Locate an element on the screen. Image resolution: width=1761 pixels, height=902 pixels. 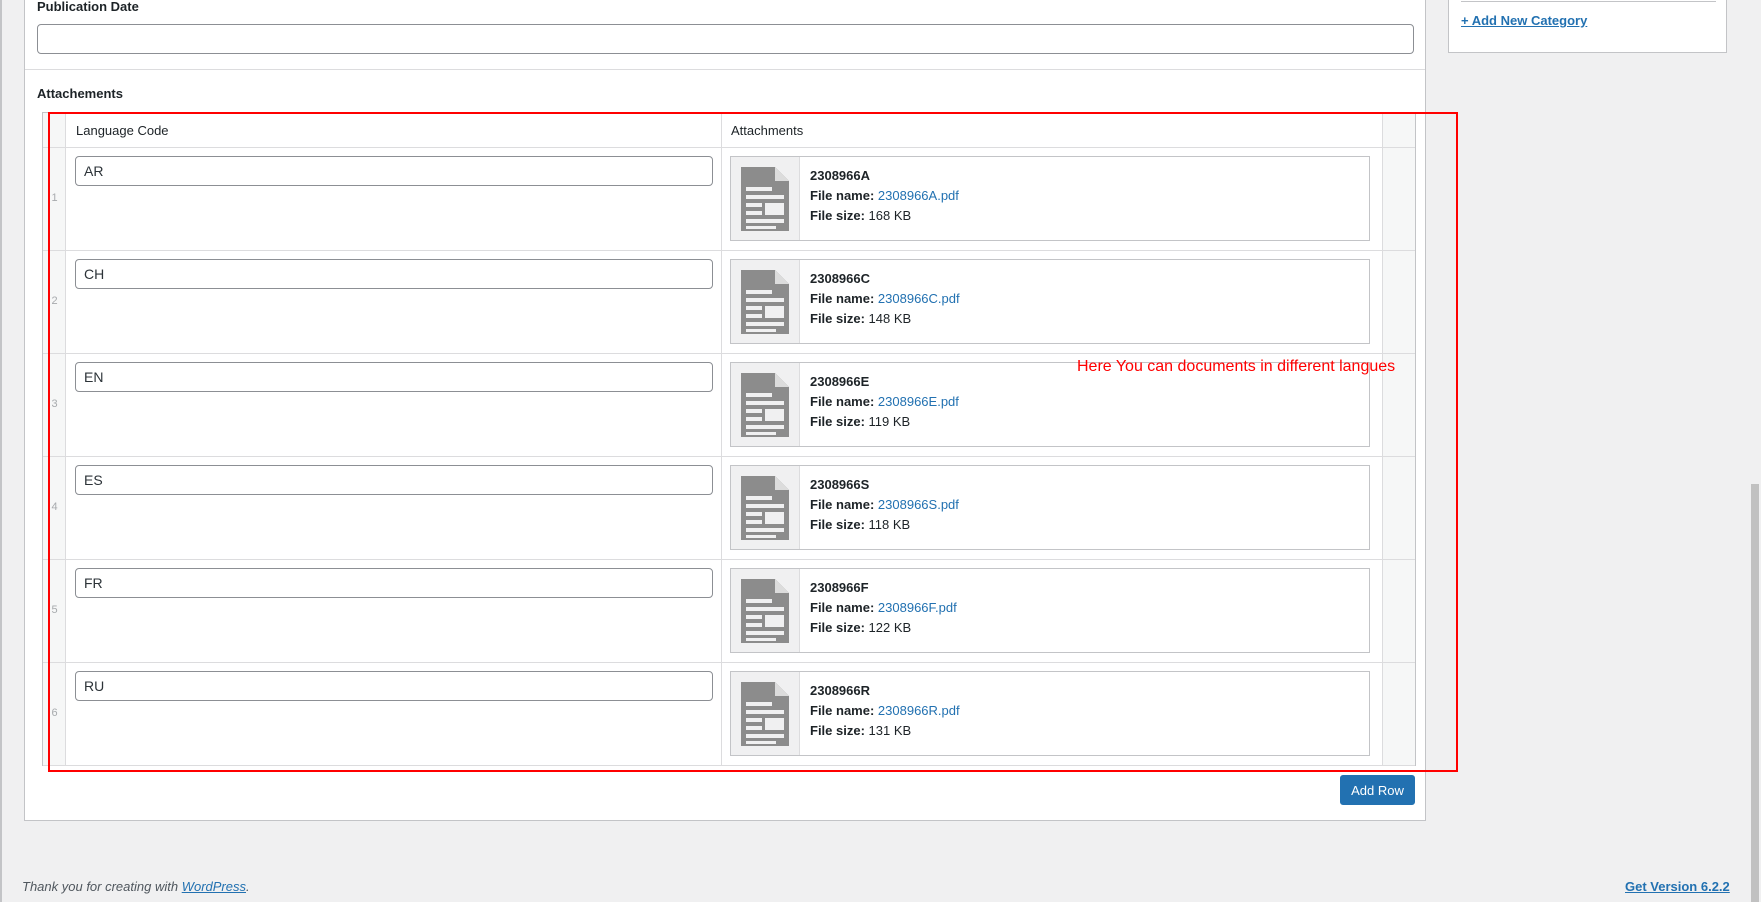
attachment-file-size: File size: 168 KB is located at coordinates (860, 215).